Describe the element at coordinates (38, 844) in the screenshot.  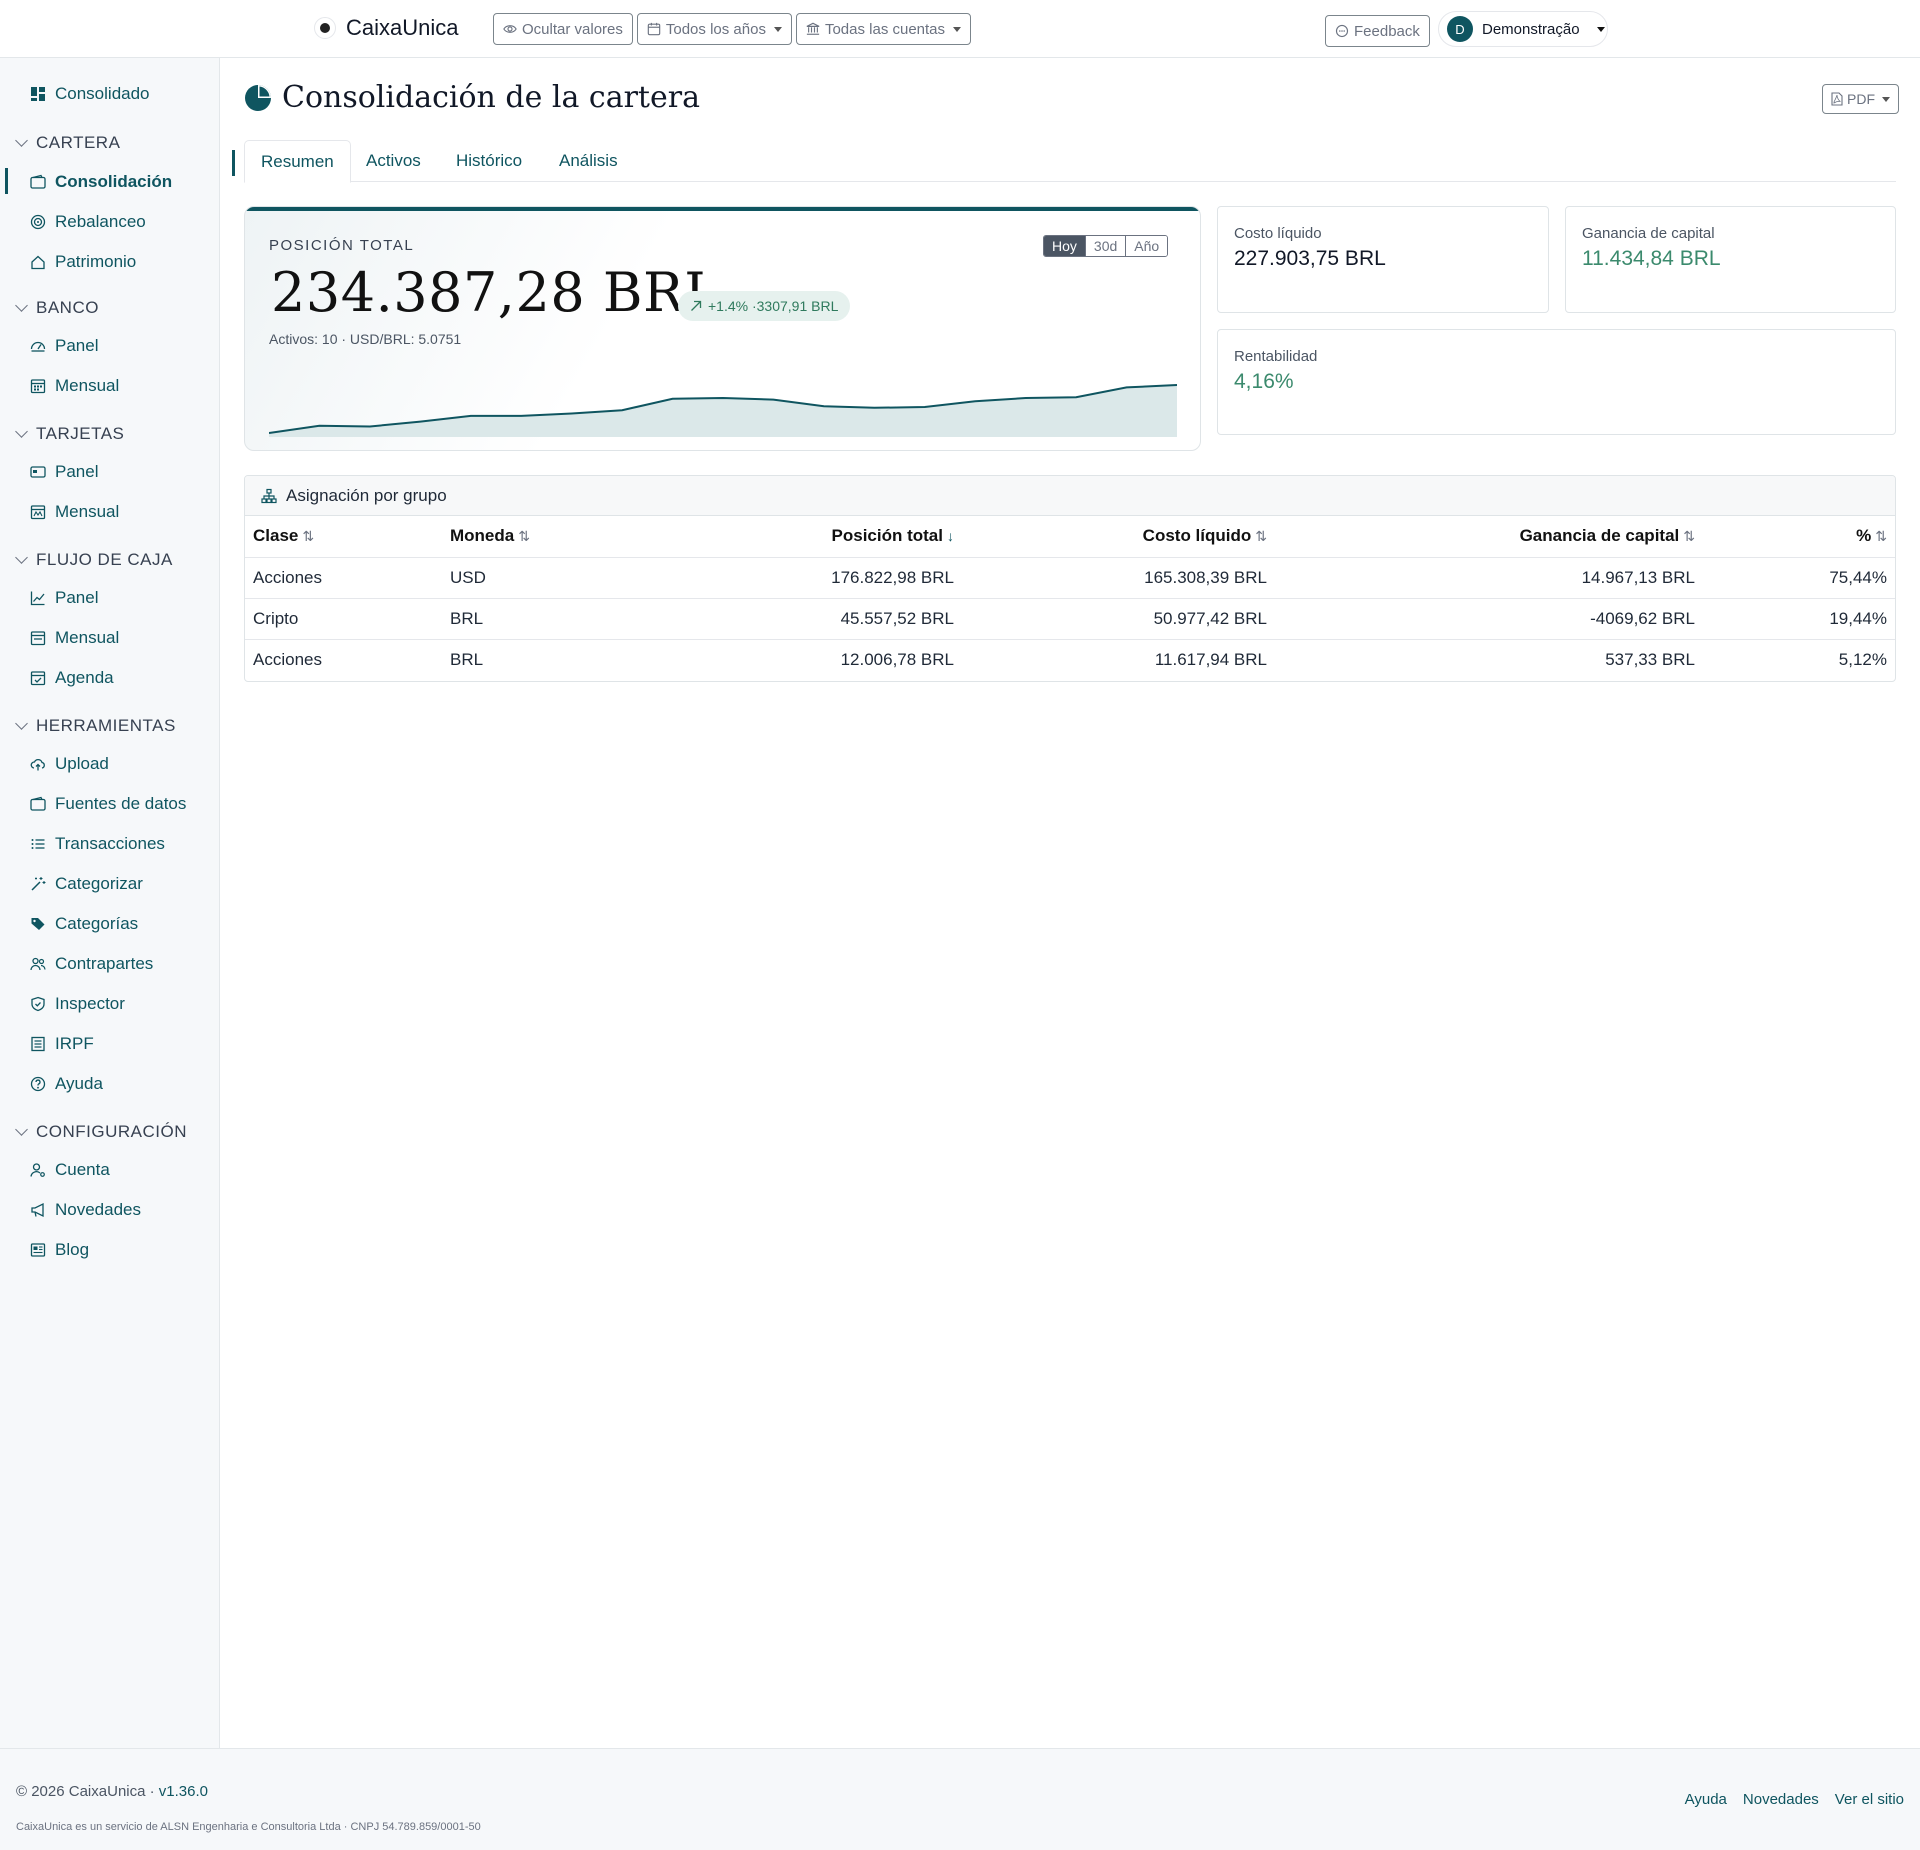
I see `list-icon` at that location.